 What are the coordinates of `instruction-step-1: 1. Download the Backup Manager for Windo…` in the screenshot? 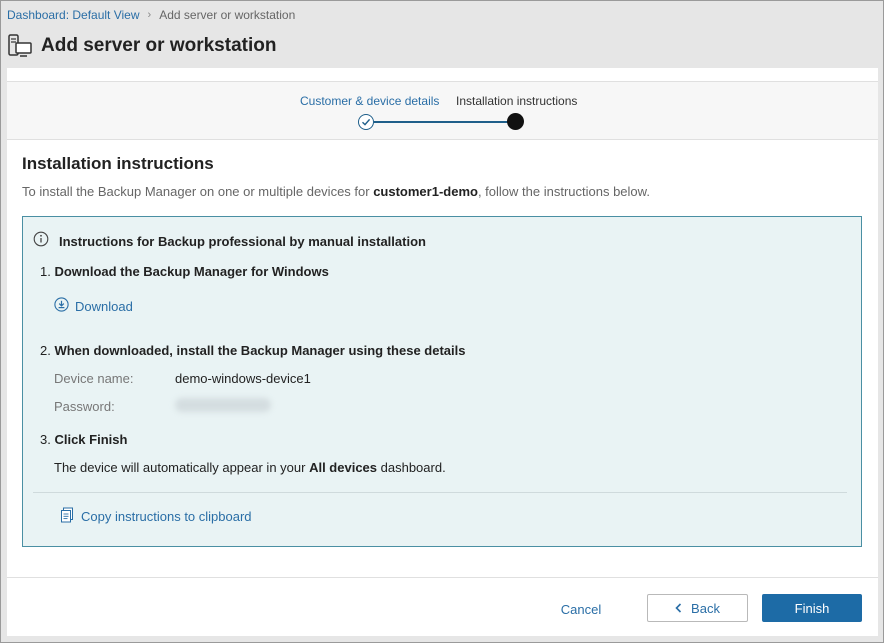 It's located at (184, 271).